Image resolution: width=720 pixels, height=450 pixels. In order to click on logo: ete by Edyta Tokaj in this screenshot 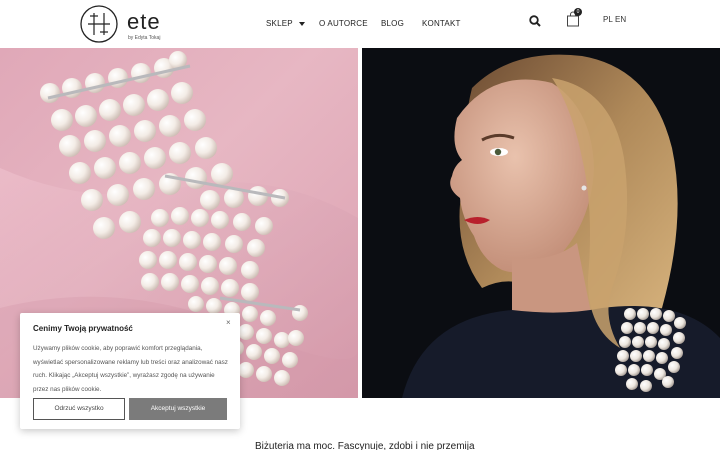, I will do `click(125, 25)`.